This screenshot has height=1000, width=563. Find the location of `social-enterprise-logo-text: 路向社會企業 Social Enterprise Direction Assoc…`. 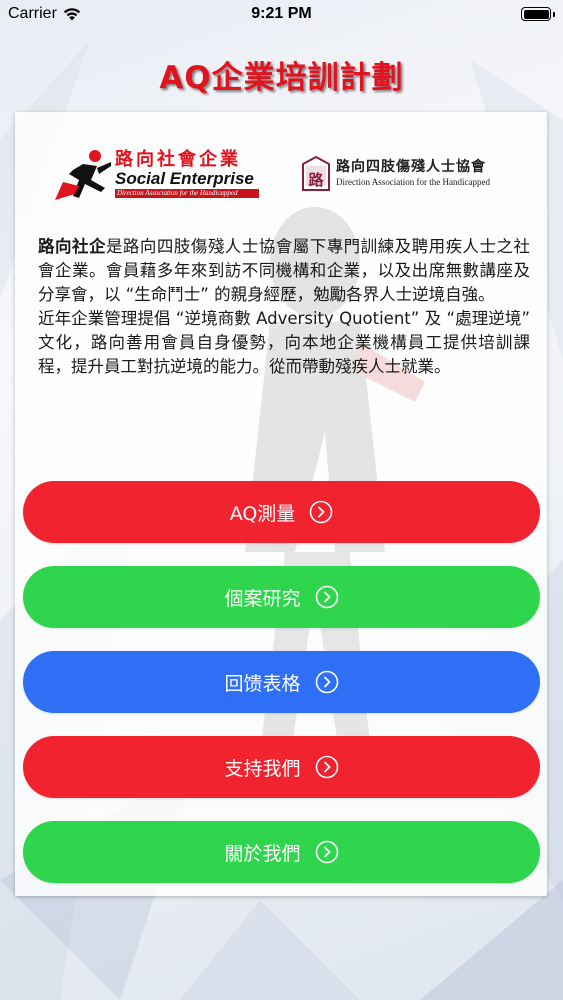

social-enterprise-logo-text: 路向社會企業 Social Enterprise Direction Assoc… is located at coordinates (195, 174).